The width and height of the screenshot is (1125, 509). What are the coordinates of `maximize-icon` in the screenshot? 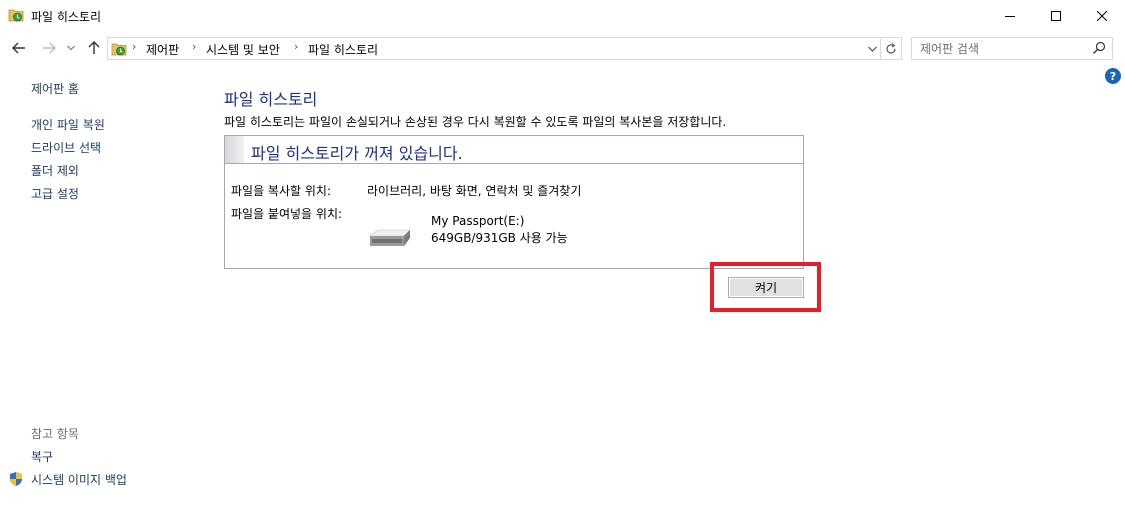 It's located at (1056, 15).